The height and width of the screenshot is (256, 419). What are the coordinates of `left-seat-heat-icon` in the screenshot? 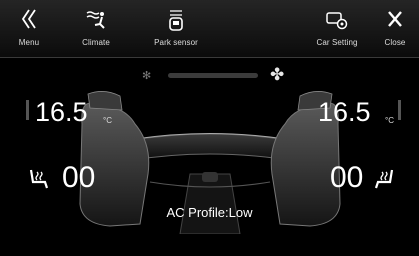 It's located at (38, 179).